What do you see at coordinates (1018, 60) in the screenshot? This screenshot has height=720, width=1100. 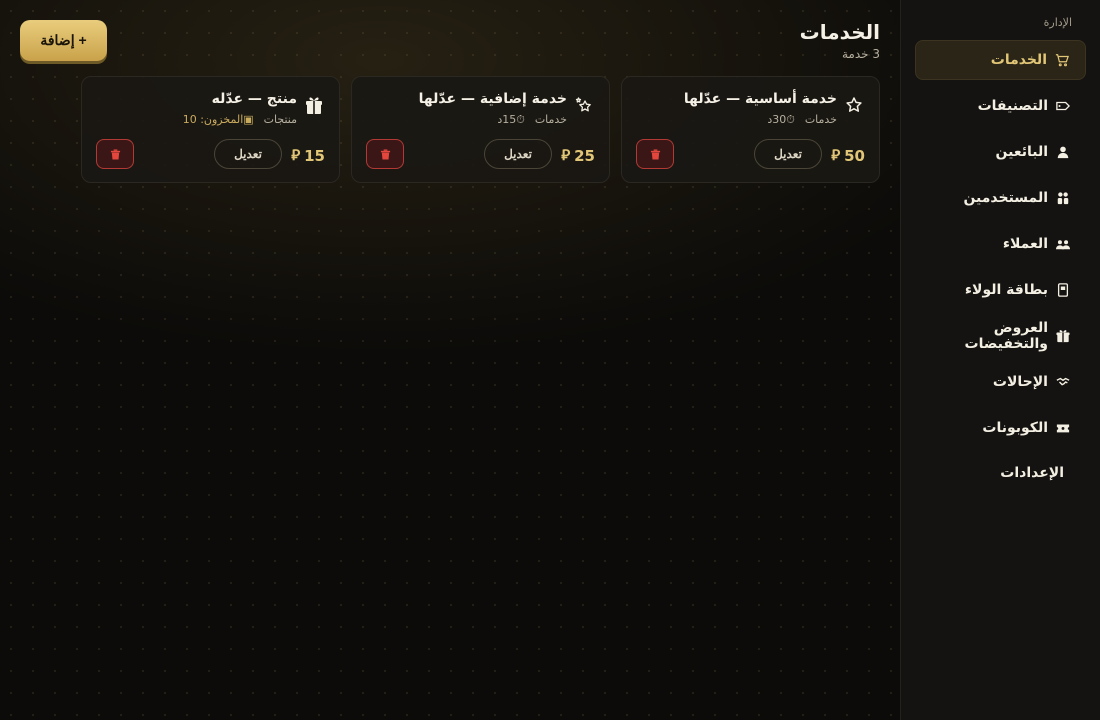 I see `sidebar-item-label: الخدمات` at bounding box center [1018, 60].